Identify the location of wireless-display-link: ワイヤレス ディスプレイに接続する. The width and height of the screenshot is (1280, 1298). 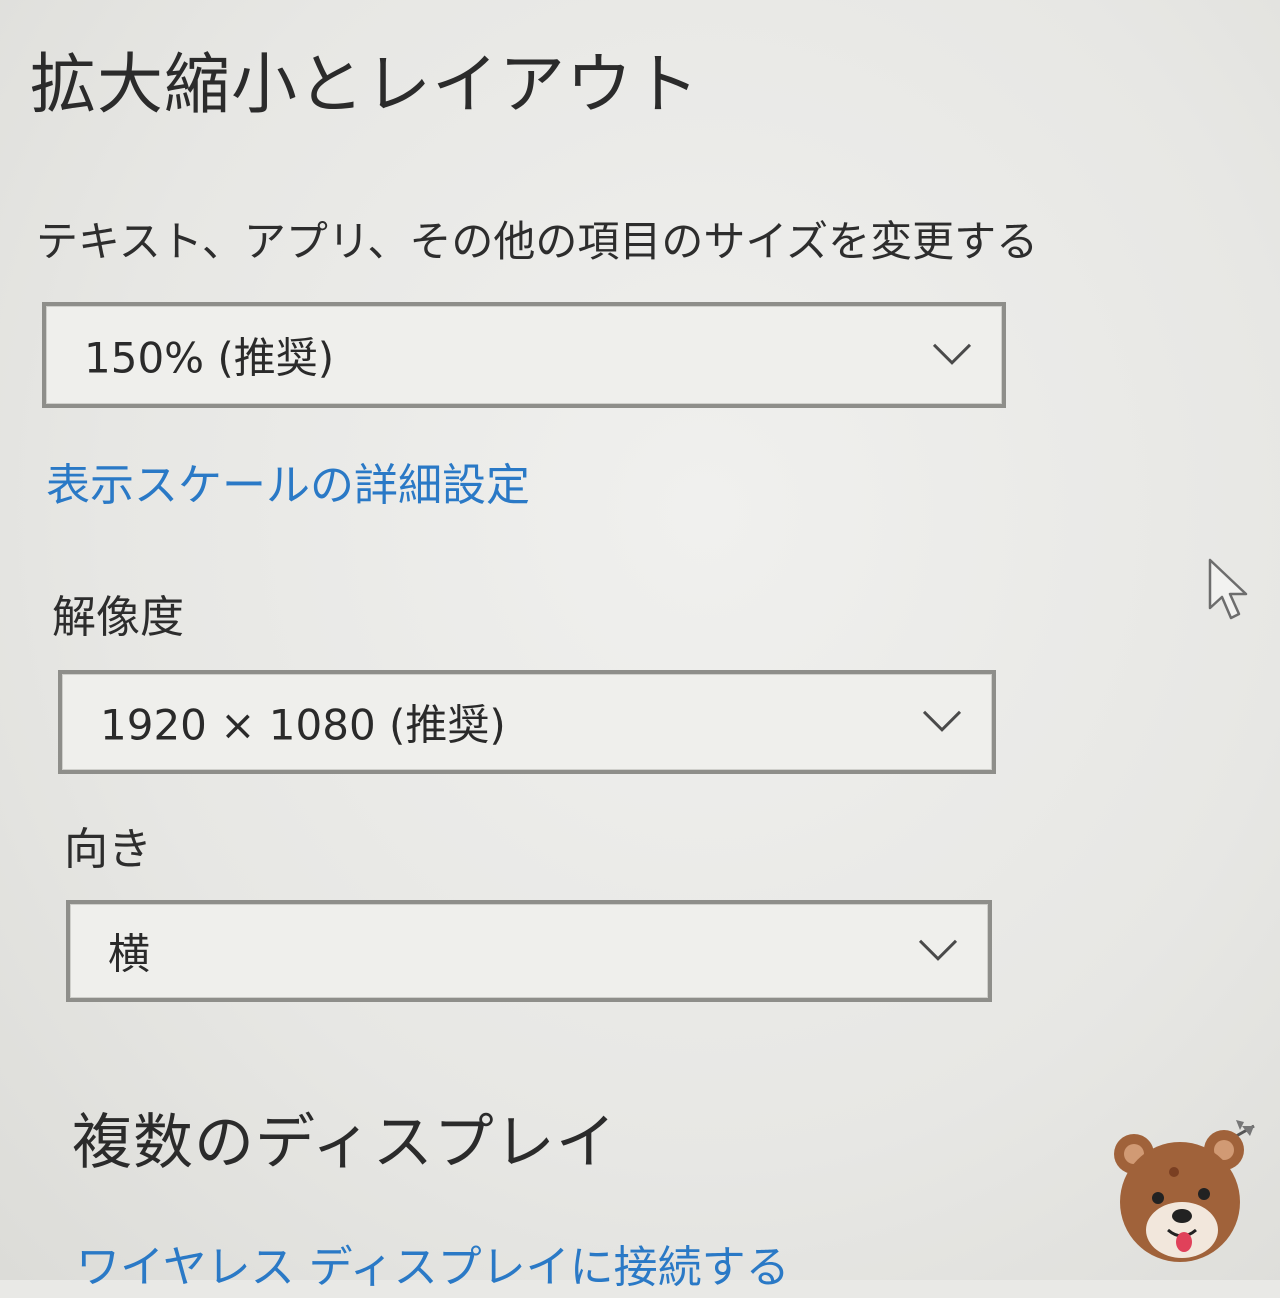
(433, 1268).